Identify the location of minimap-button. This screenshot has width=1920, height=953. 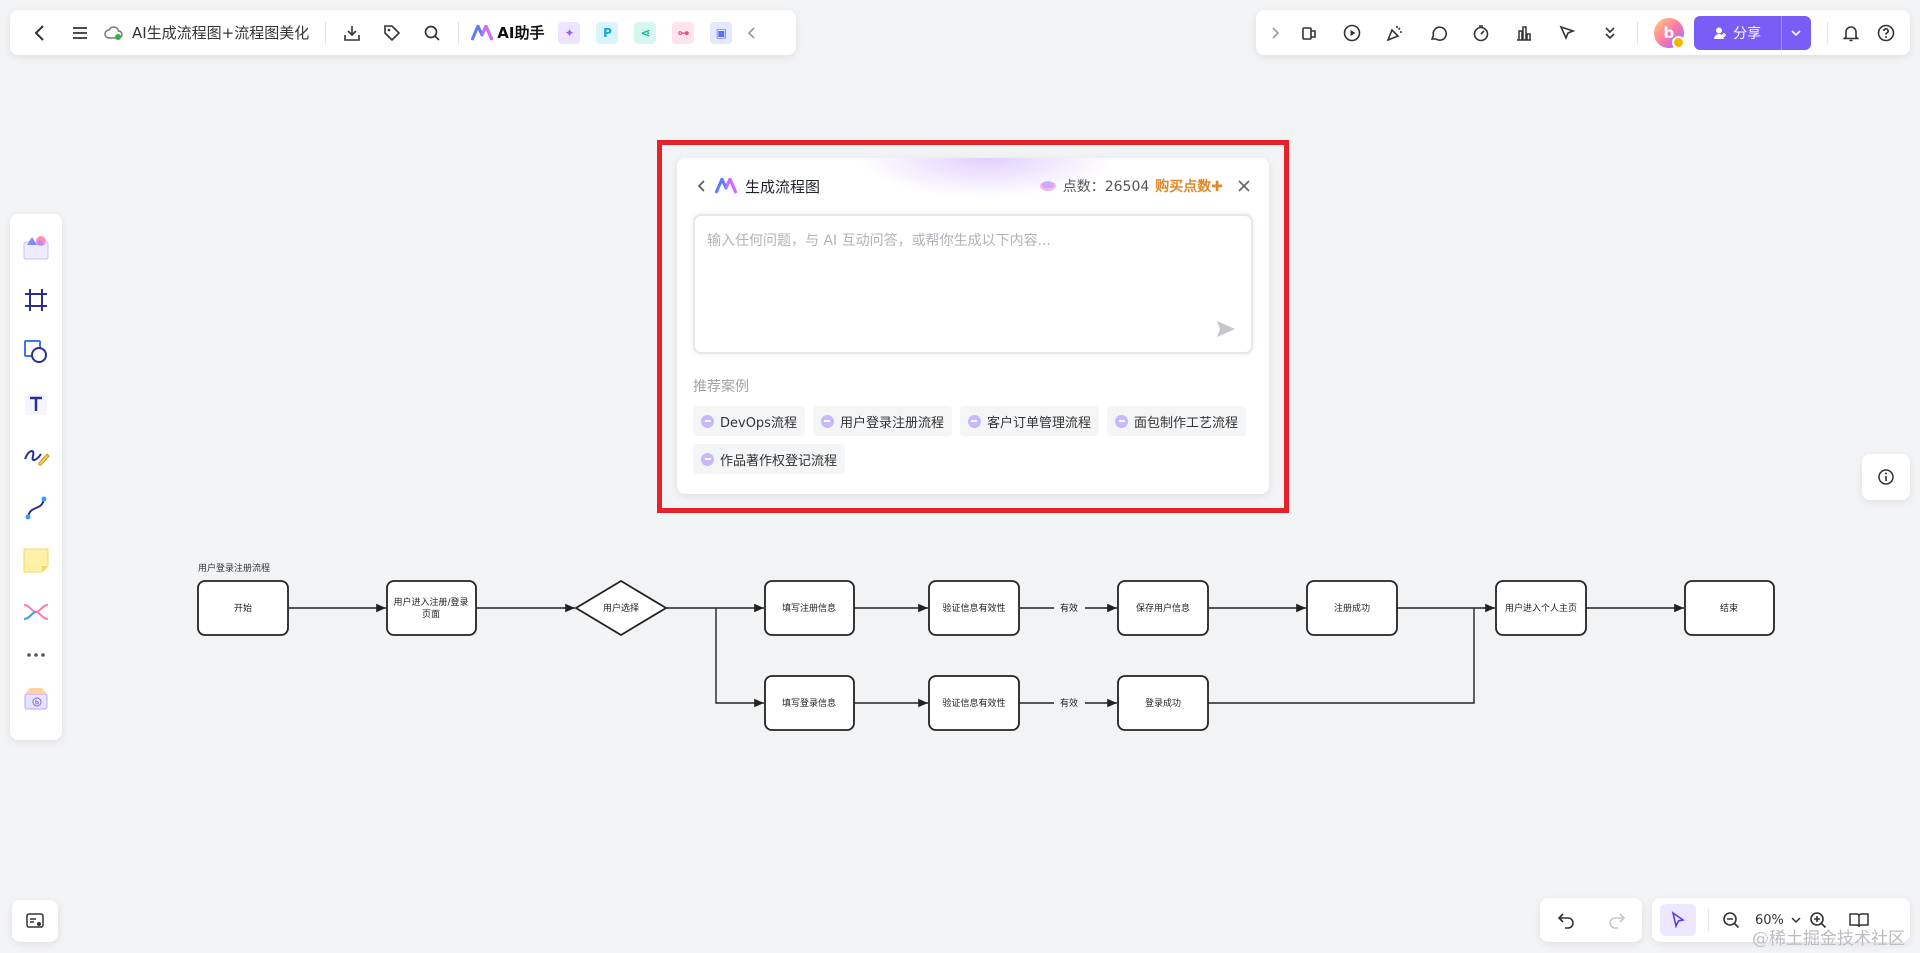
(35, 921).